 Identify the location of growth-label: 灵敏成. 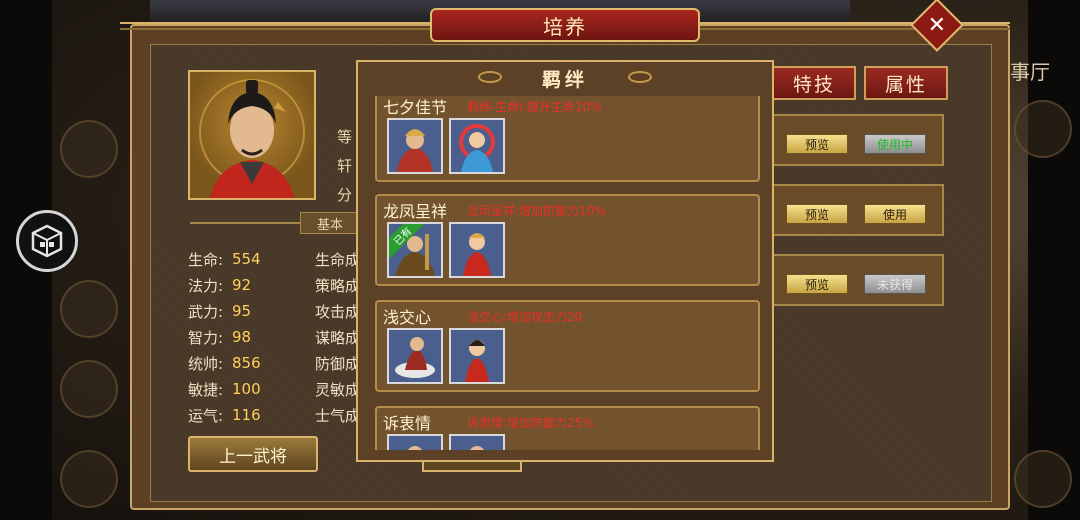
(336, 389).